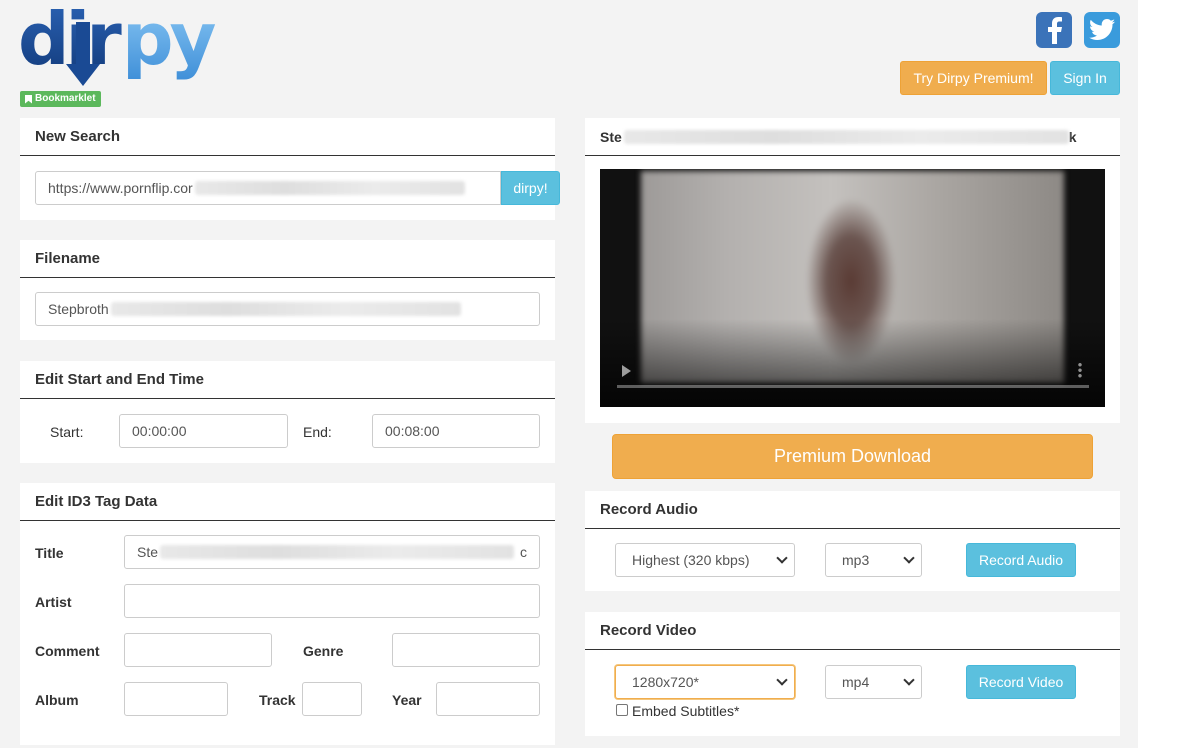 The width and height of the screenshot is (1200, 748). What do you see at coordinates (169, 41) in the screenshot?
I see `svg-text: py` at bounding box center [169, 41].